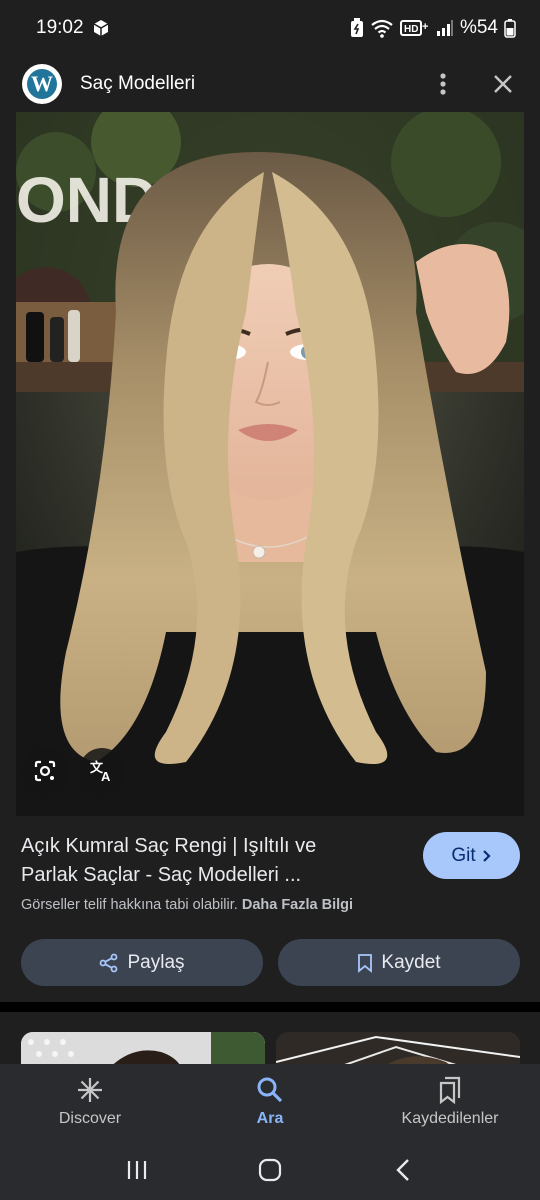 This screenshot has width=540, height=1200. Describe the element at coordinates (270, 28) in the screenshot. I see `status-bar: 19:02 HD + %54` at that location.